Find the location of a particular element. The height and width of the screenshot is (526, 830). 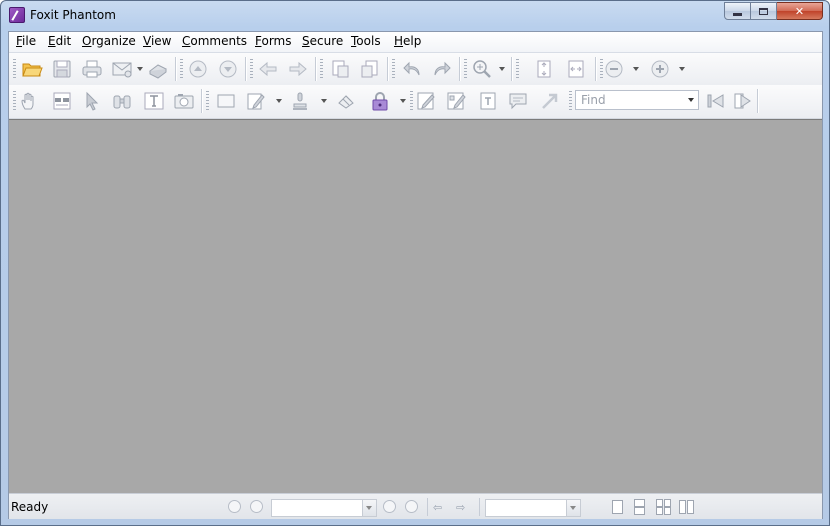

zoom-out-dropdown is located at coordinates (636, 69).